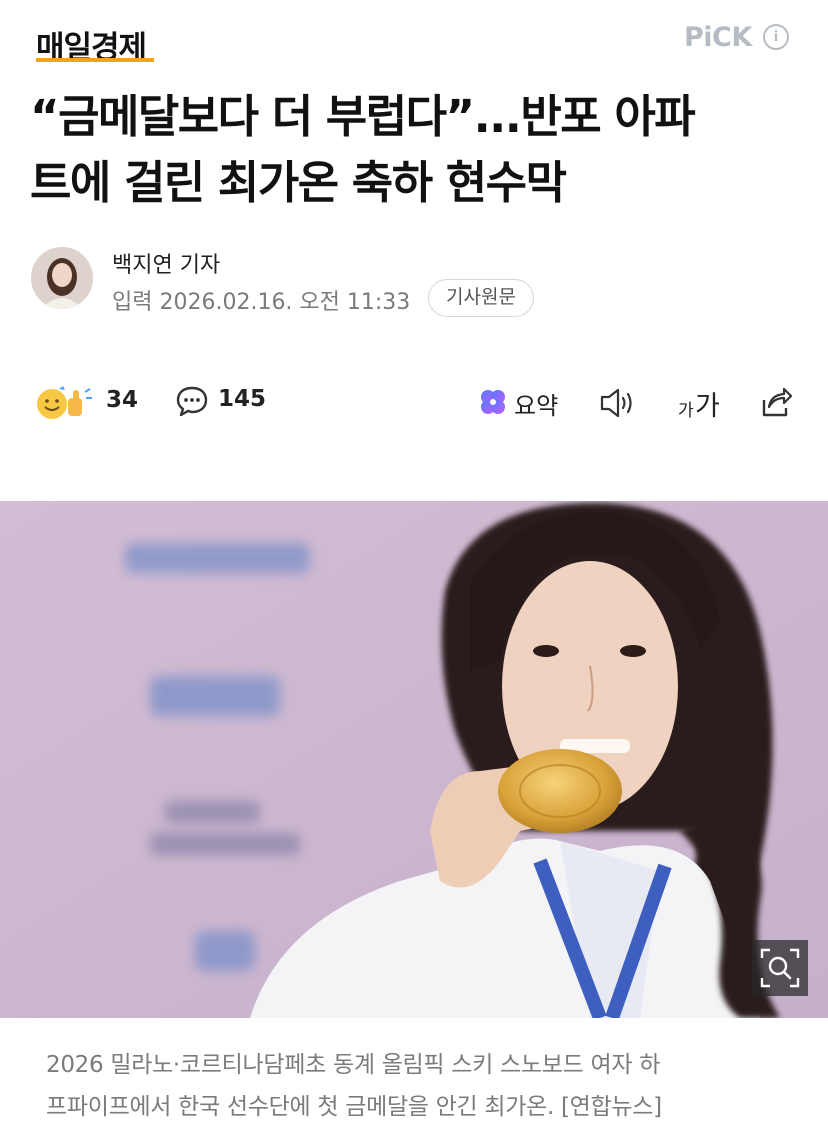  Describe the element at coordinates (536, 403) in the screenshot. I see `summary-label: 요약` at that location.